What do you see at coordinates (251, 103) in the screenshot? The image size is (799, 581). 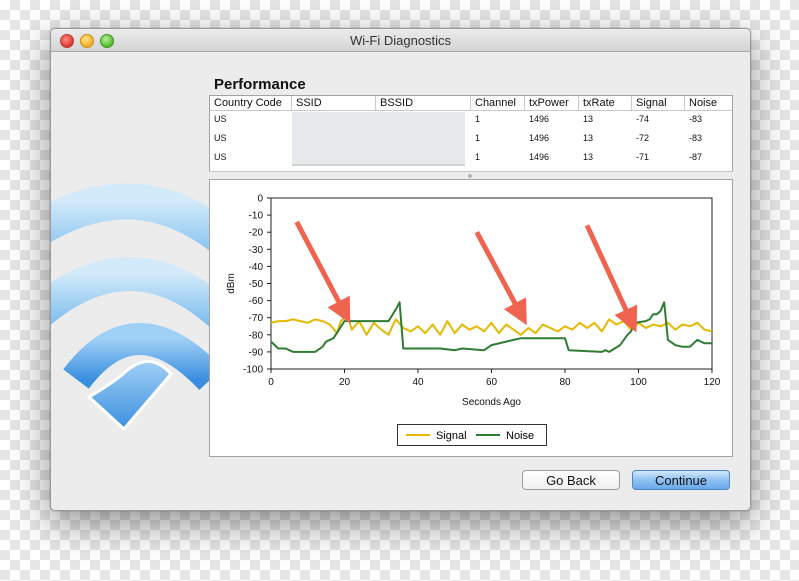 I see `column-country-code: Country Code` at bounding box center [251, 103].